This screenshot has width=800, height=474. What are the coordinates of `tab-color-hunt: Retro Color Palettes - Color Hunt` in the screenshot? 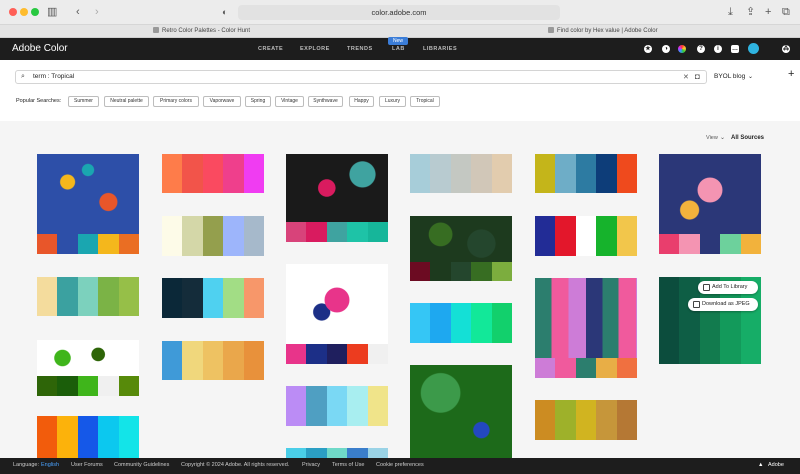 It's located at (201, 31).